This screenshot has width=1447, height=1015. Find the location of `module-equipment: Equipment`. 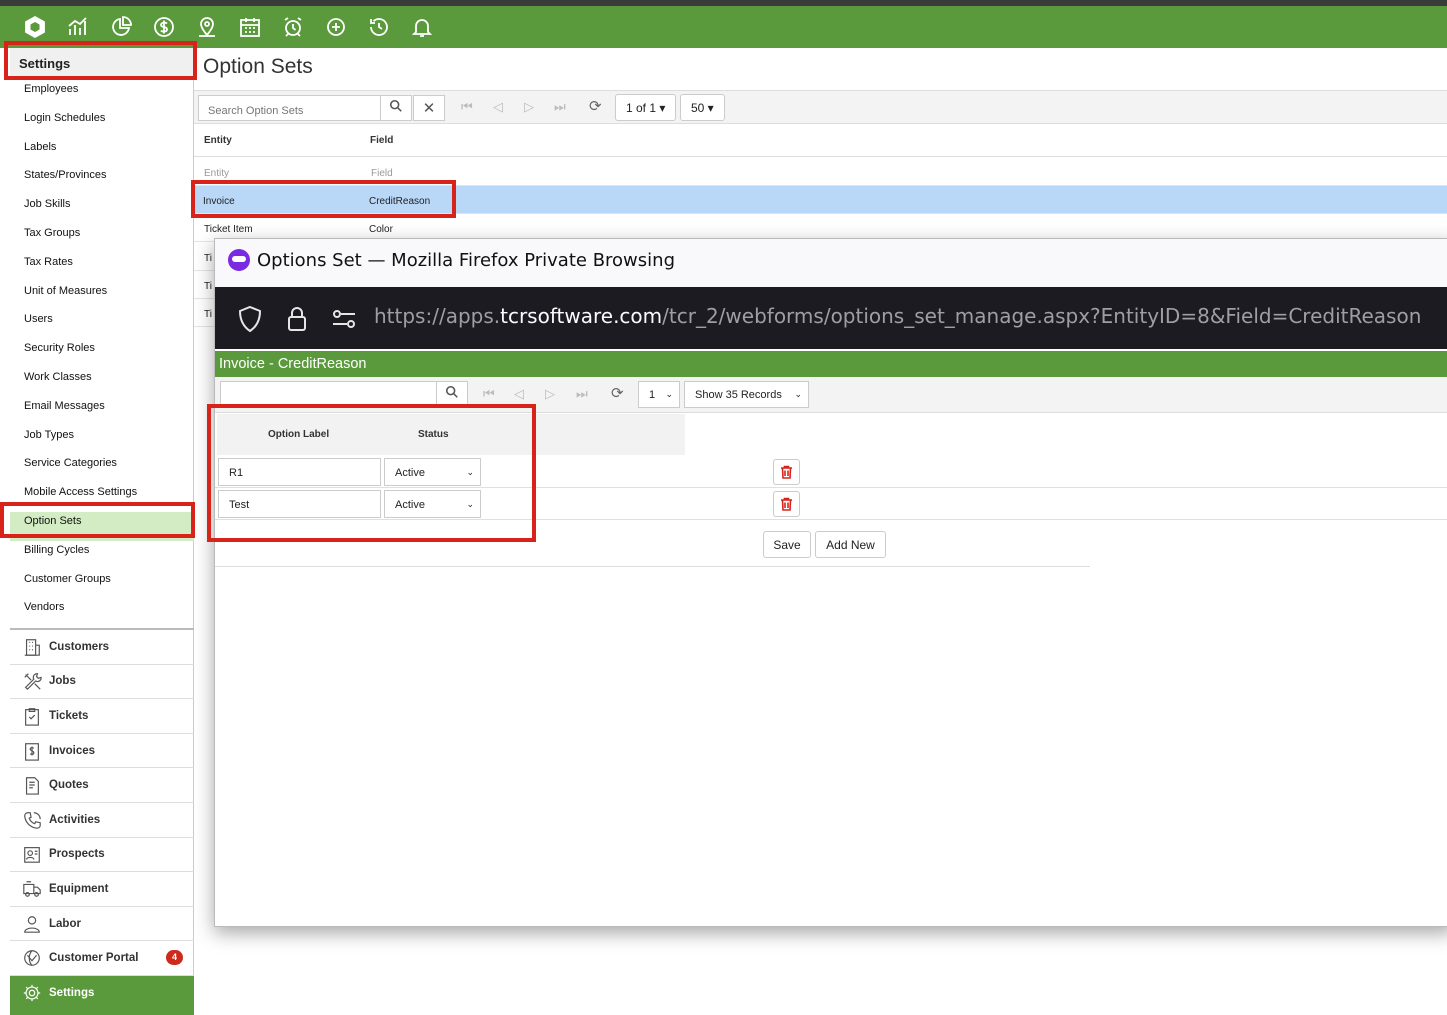

module-equipment: Equipment is located at coordinates (102, 889).